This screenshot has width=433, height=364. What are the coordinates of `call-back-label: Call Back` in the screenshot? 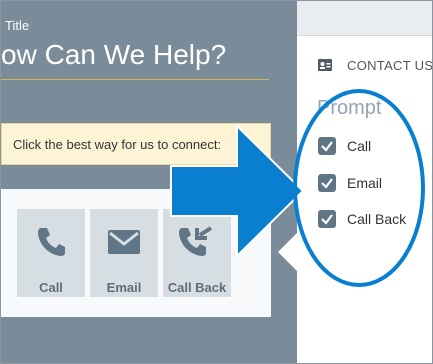 It's located at (197, 287).